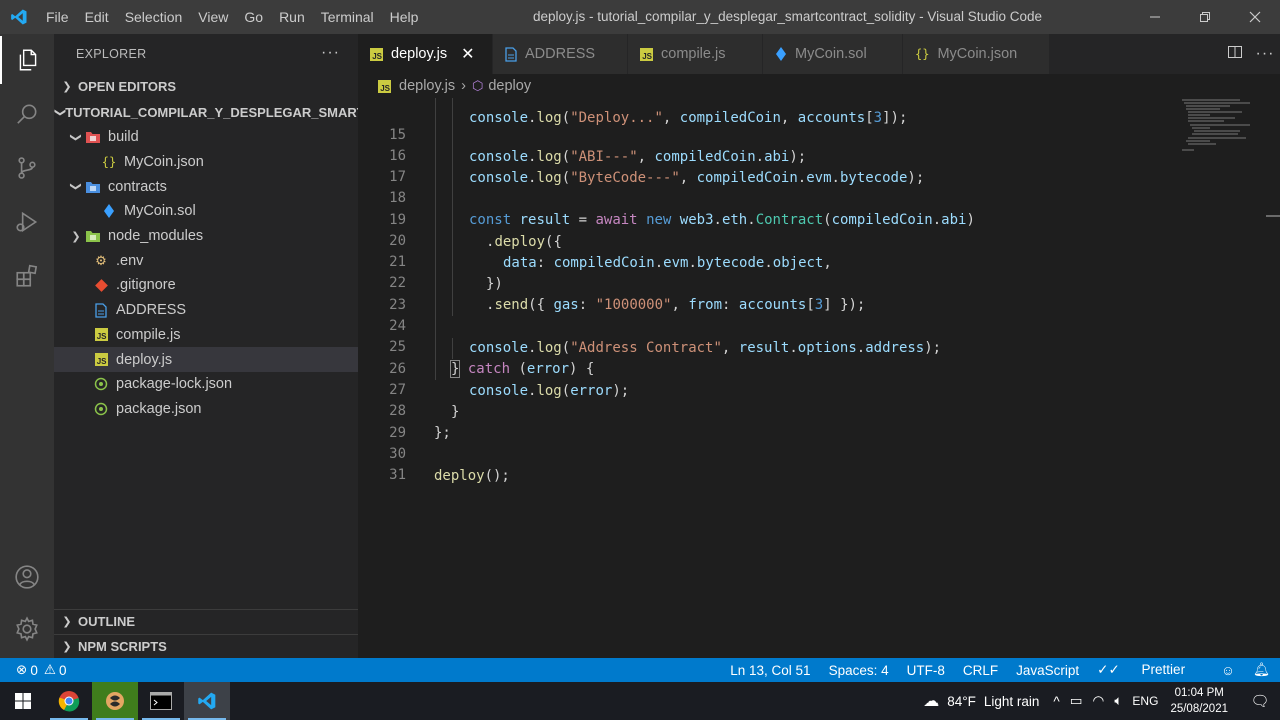 The image size is (1280, 720). I want to click on terminal-app-icon, so click(161, 701).